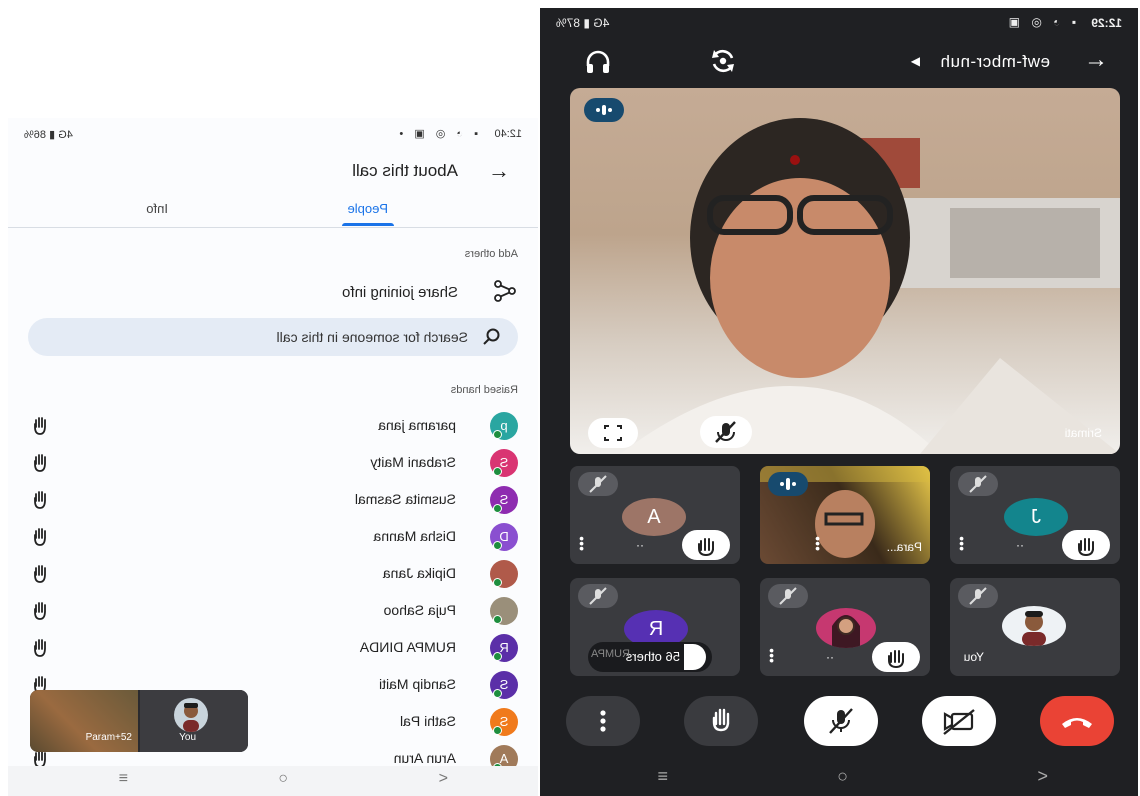 This screenshot has width=1140, height=796. What do you see at coordinates (419, 573) in the screenshot?
I see `participant-name: Dipika Jana` at bounding box center [419, 573].